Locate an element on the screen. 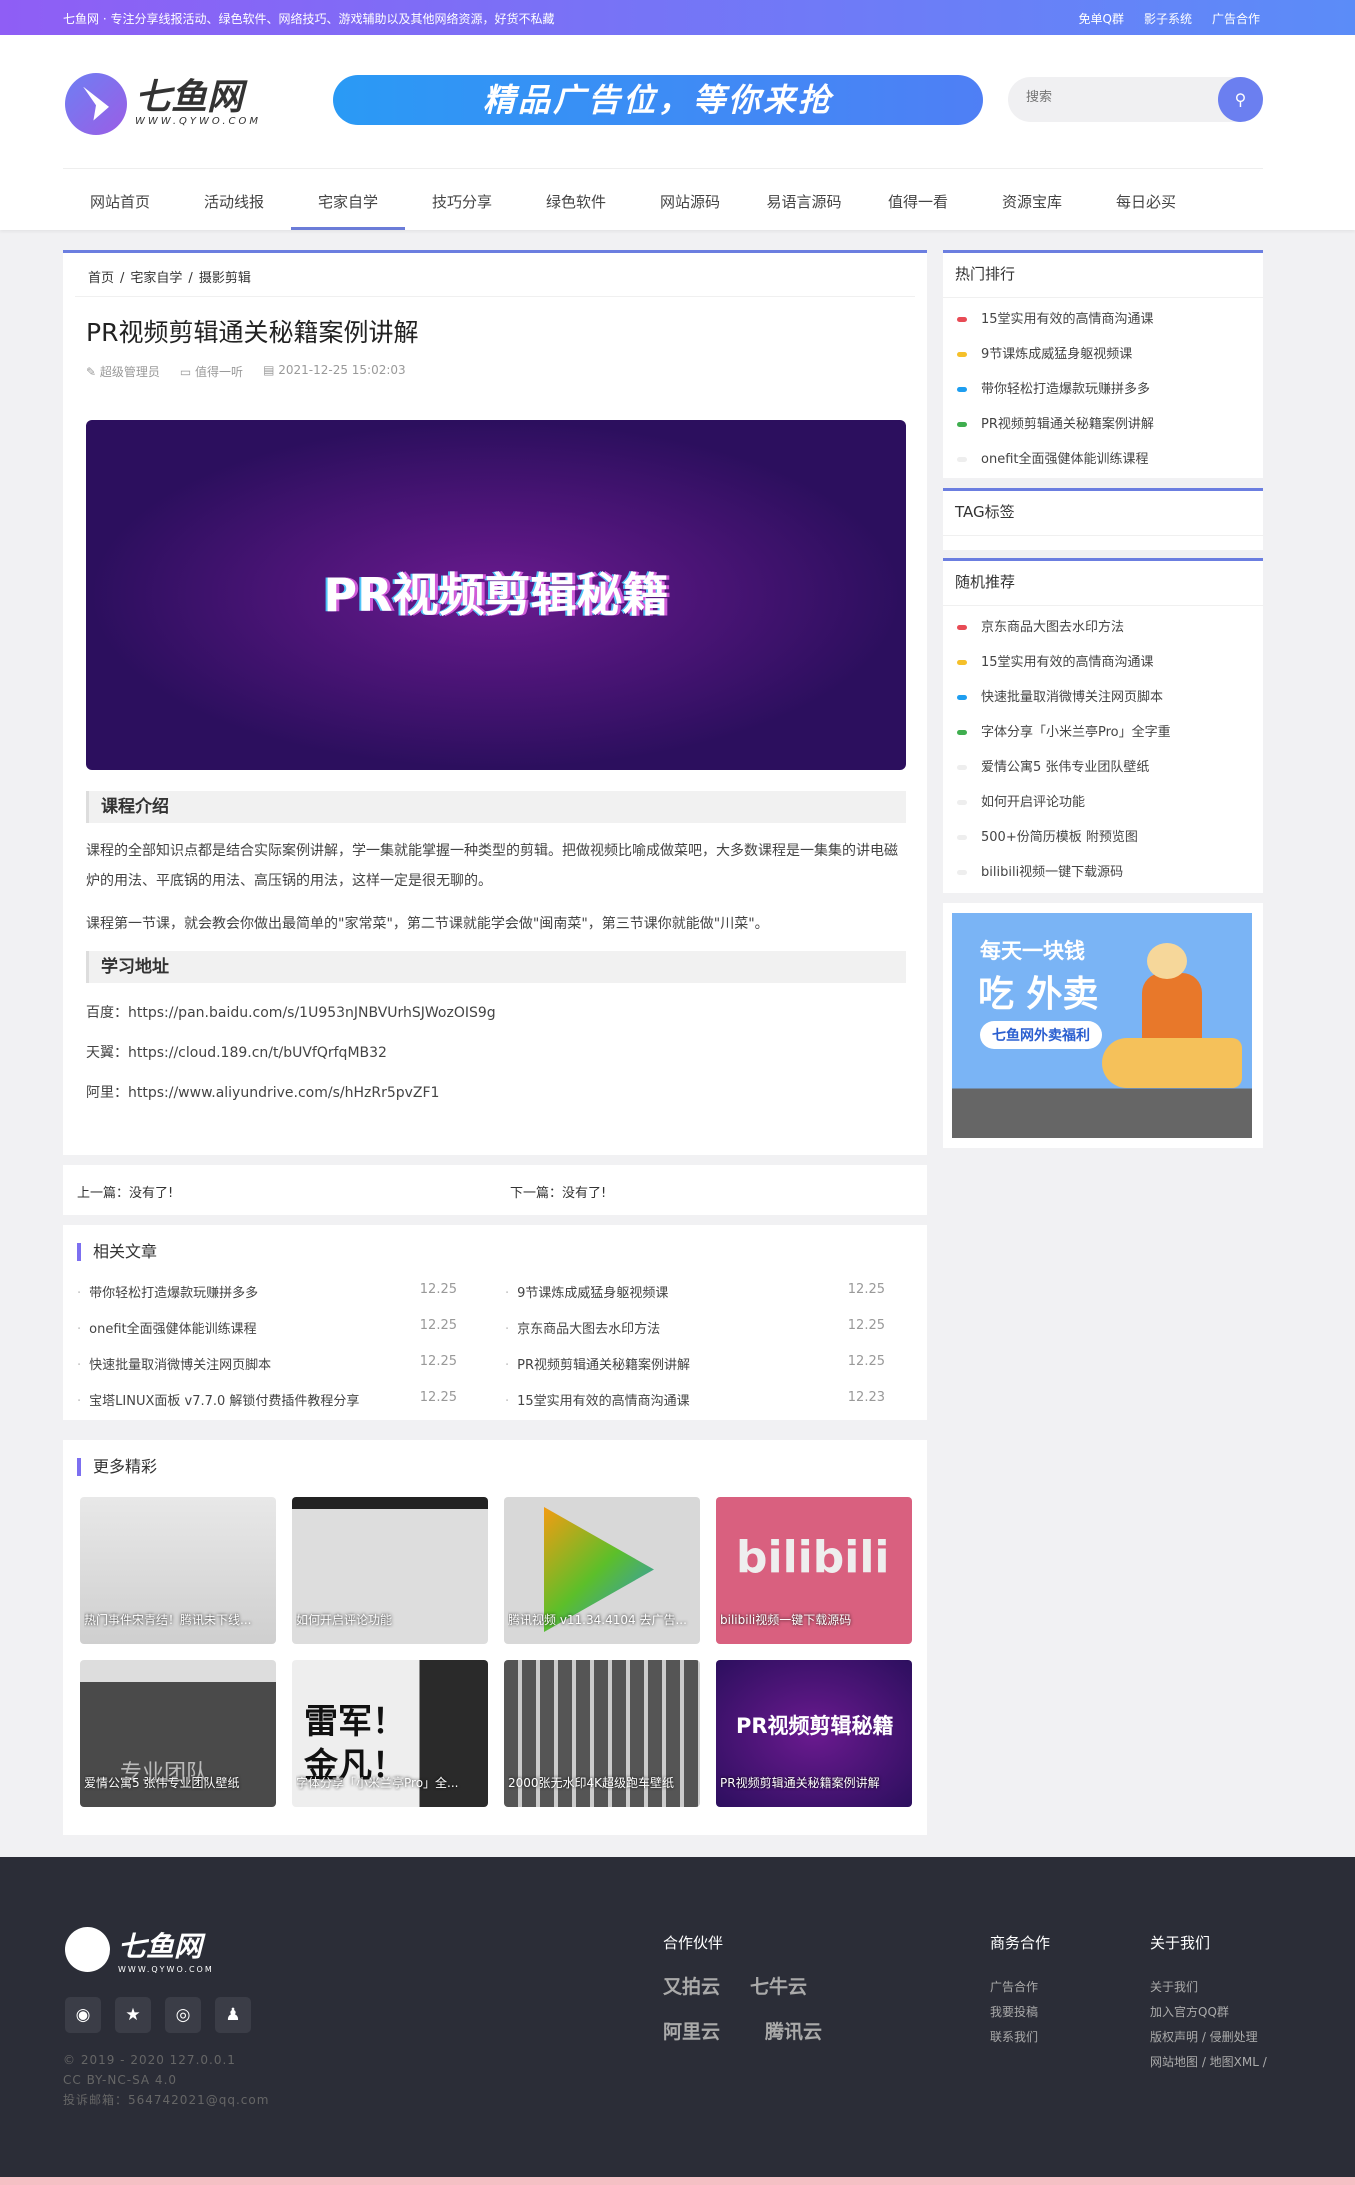 The image size is (1355, 2185). partner-upyun: 又拍云 is located at coordinates (691, 1985).